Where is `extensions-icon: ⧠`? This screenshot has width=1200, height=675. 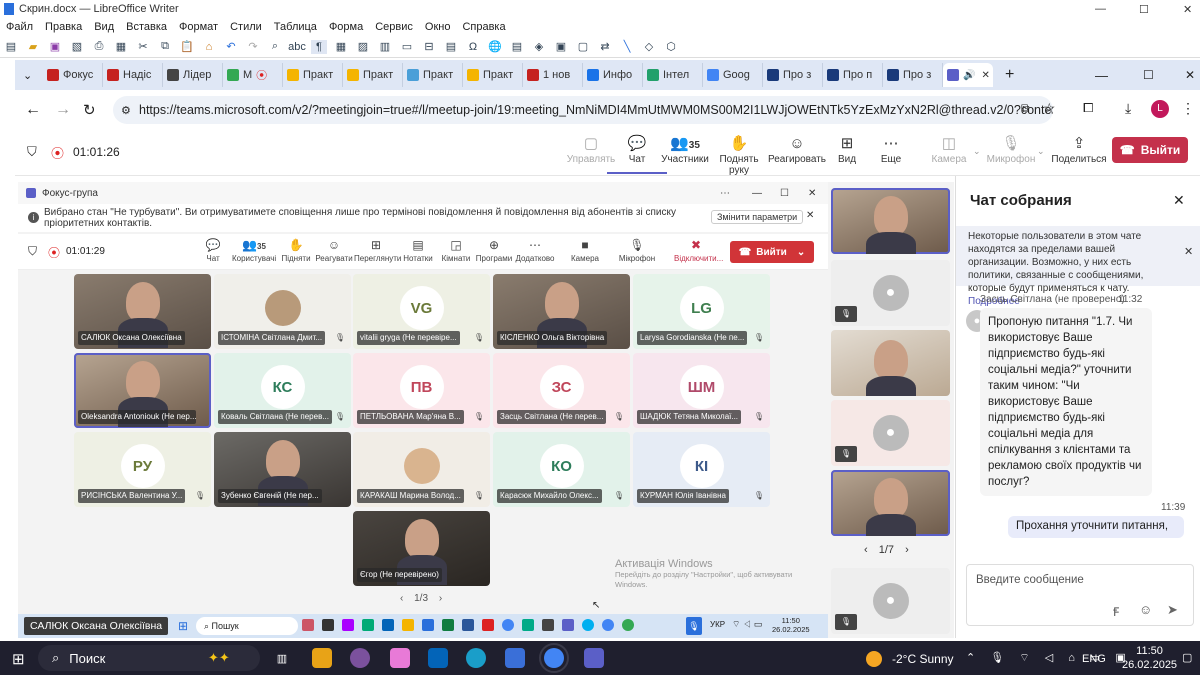
extensions-icon: ⧠ is located at coordinates (1088, 108).